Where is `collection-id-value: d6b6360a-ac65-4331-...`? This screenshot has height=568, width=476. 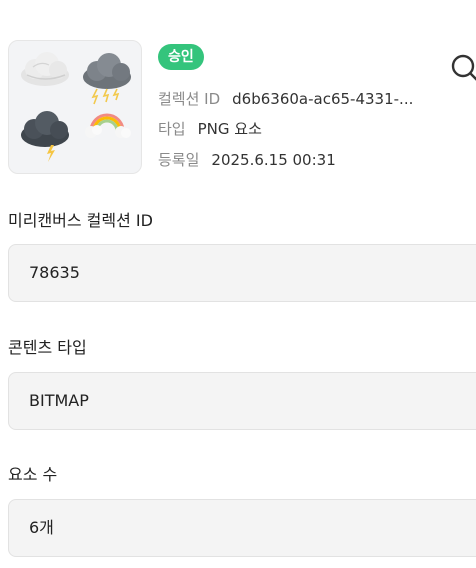
collection-id-value: d6b6360a-ac65-4331-... is located at coordinates (323, 99).